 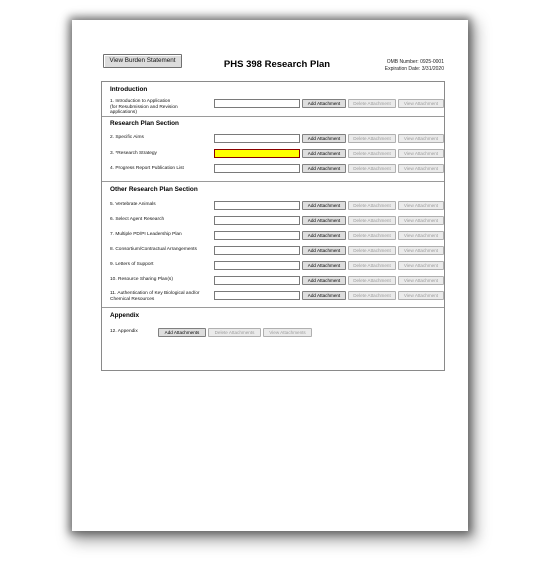 What do you see at coordinates (257, 138) in the screenshot?
I see `file-field-specific-aims` at bounding box center [257, 138].